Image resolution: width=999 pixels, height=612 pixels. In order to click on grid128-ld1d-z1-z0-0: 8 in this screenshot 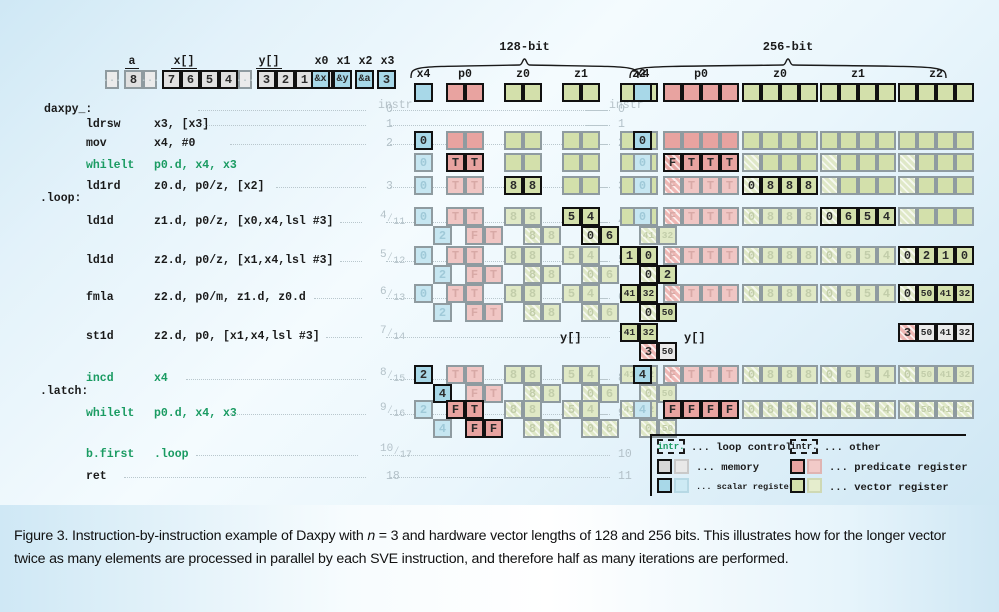, I will do `click(513, 216)`.